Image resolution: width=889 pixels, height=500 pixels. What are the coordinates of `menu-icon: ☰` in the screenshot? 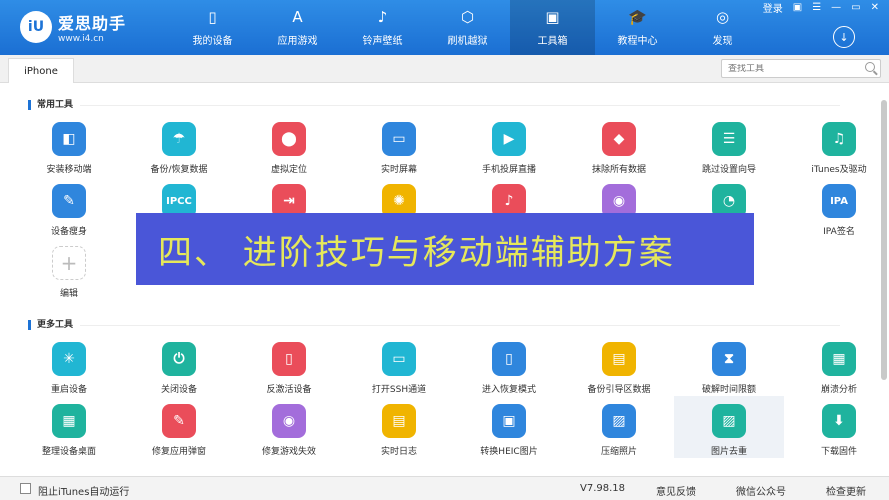 It's located at (816, 7).